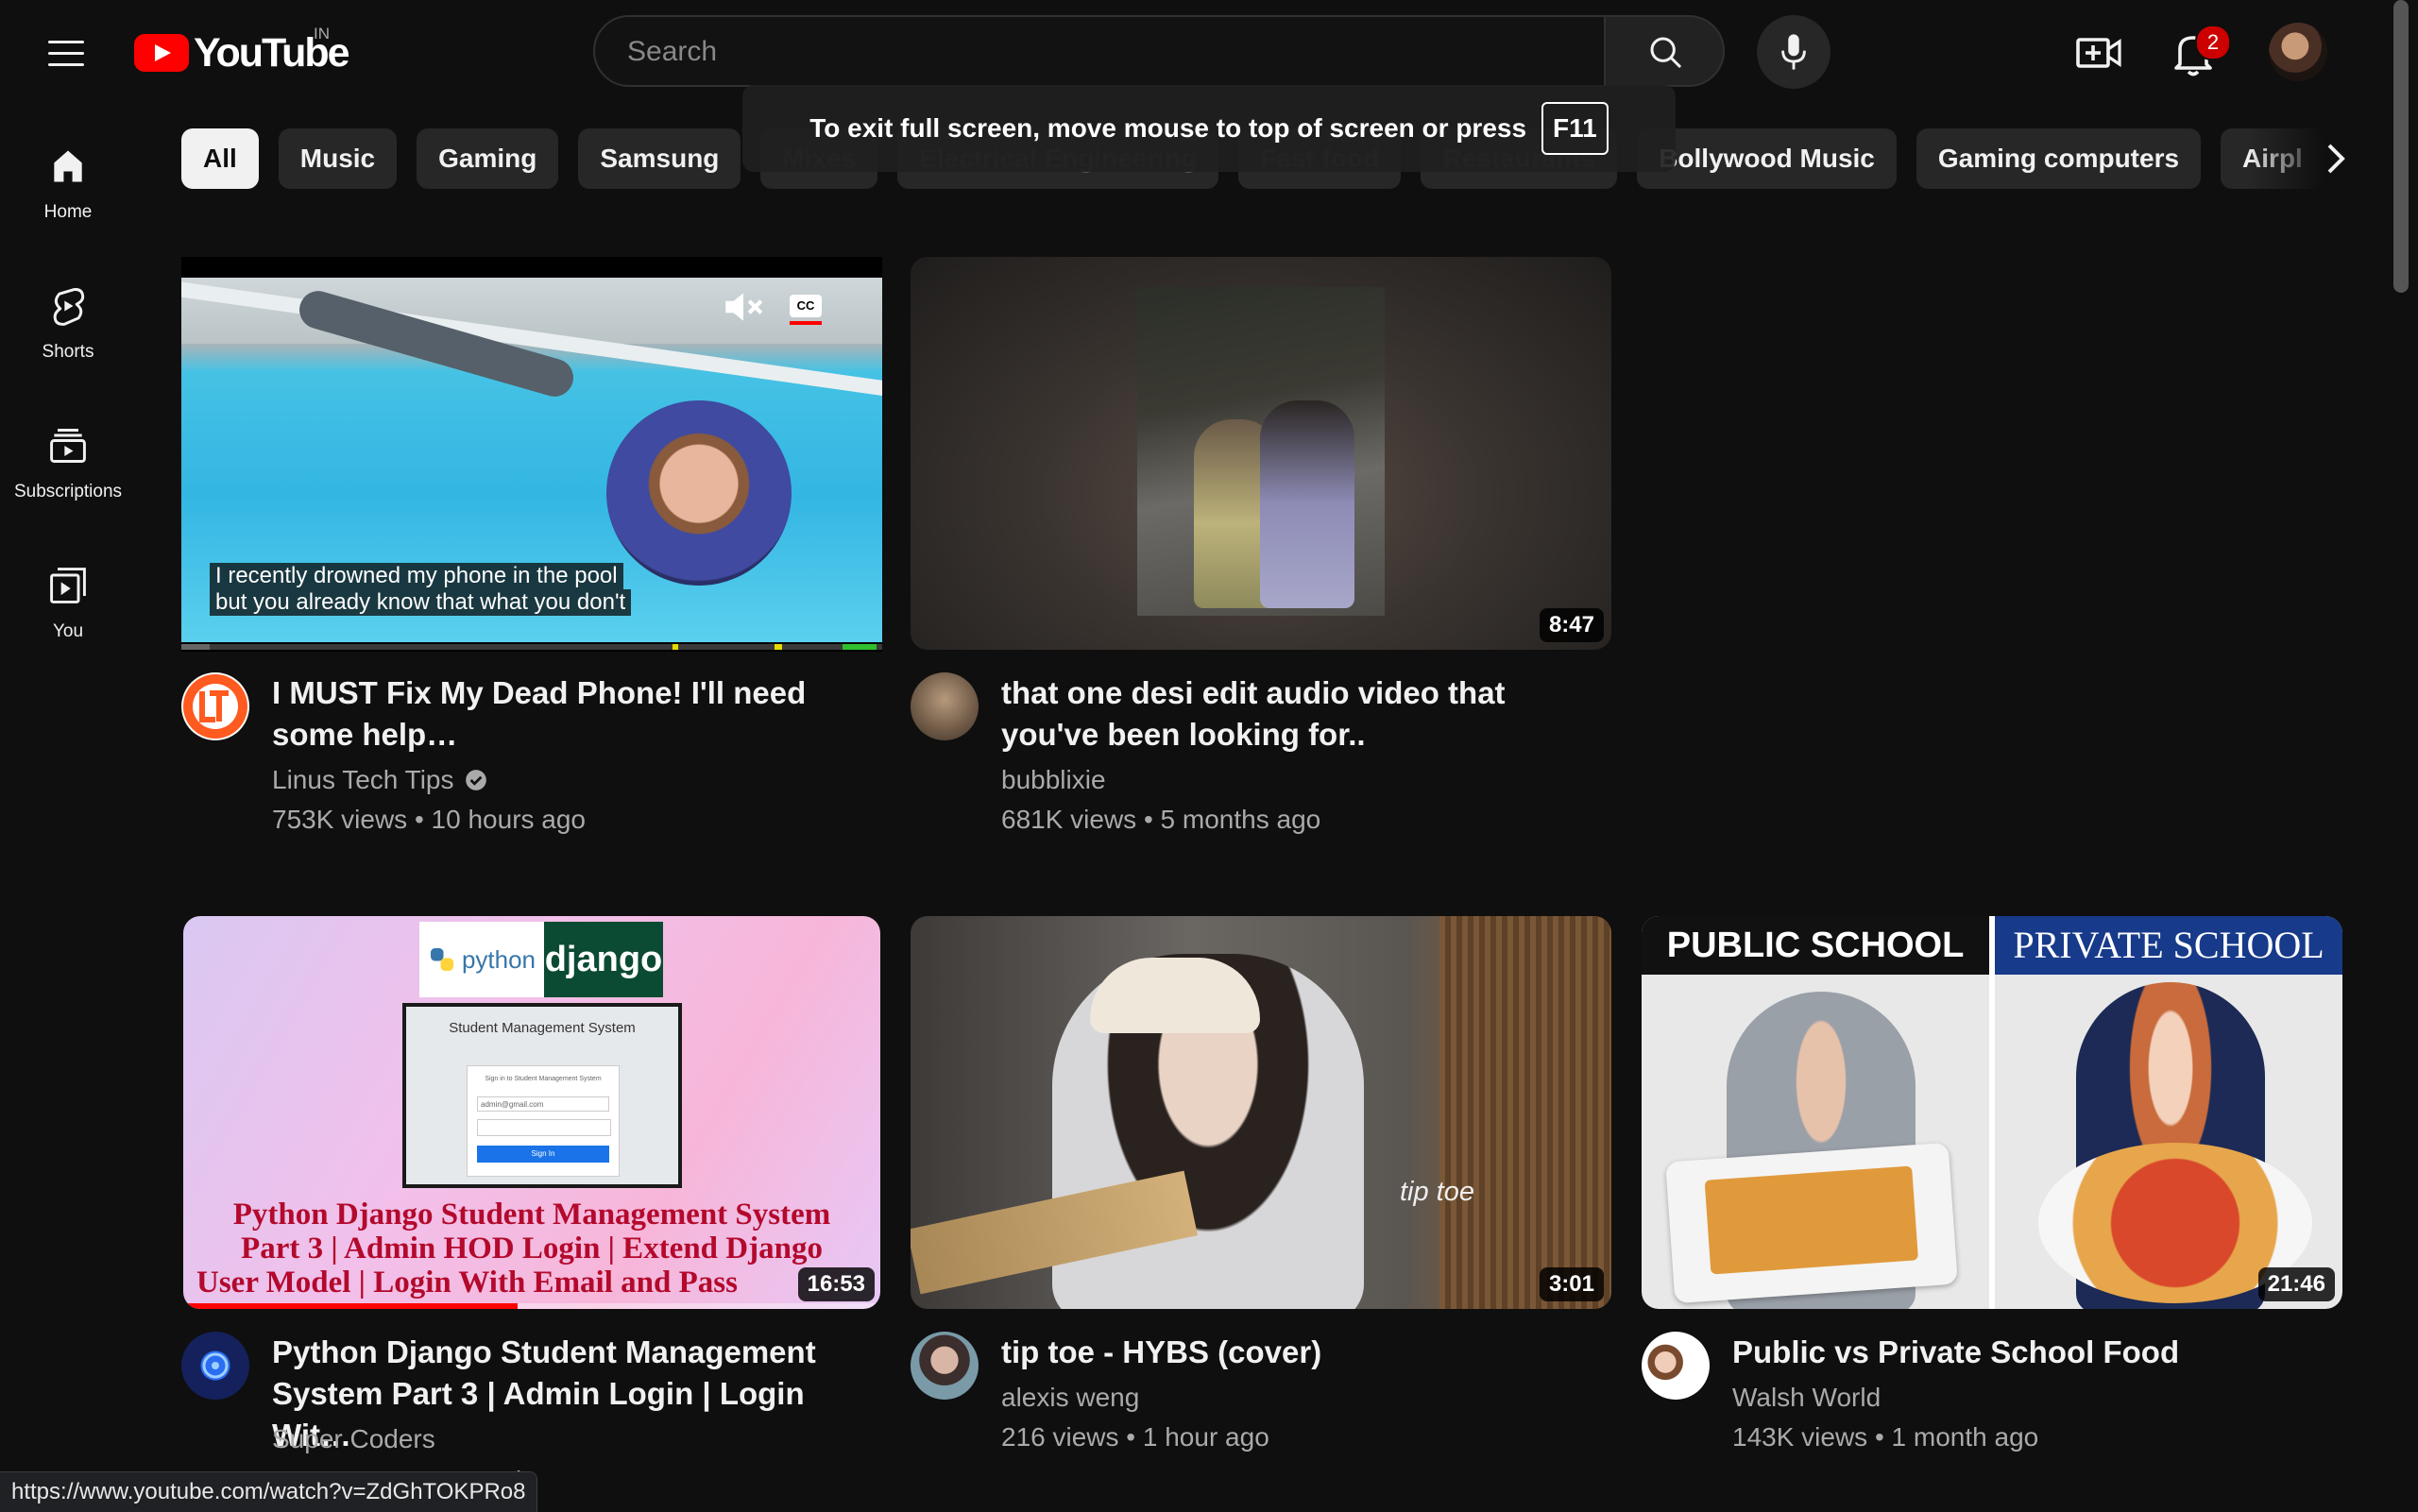  Describe the element at coordinates (69, 307) in the screenshot. I see `shorts-icon` at that location.